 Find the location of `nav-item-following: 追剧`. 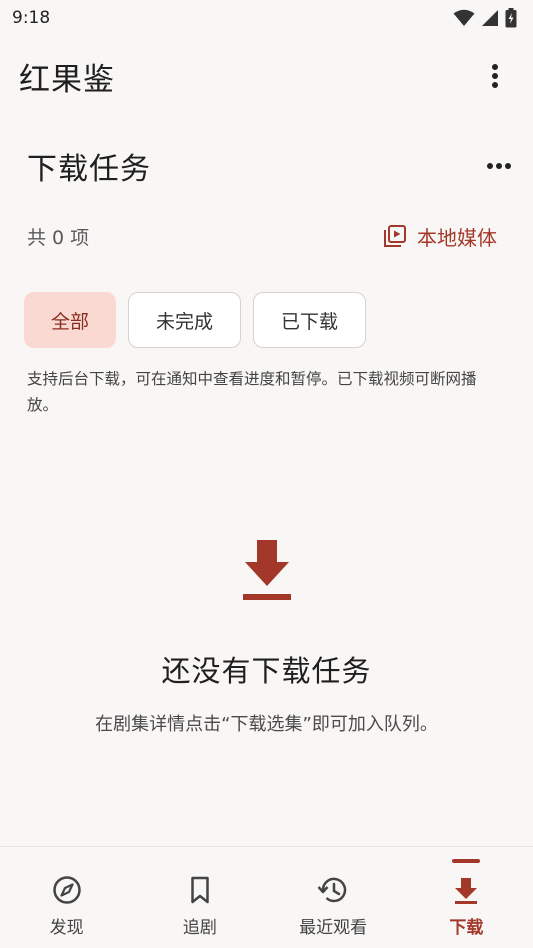

nav-item-following: 追剧 is located at coordinates (199, 897).